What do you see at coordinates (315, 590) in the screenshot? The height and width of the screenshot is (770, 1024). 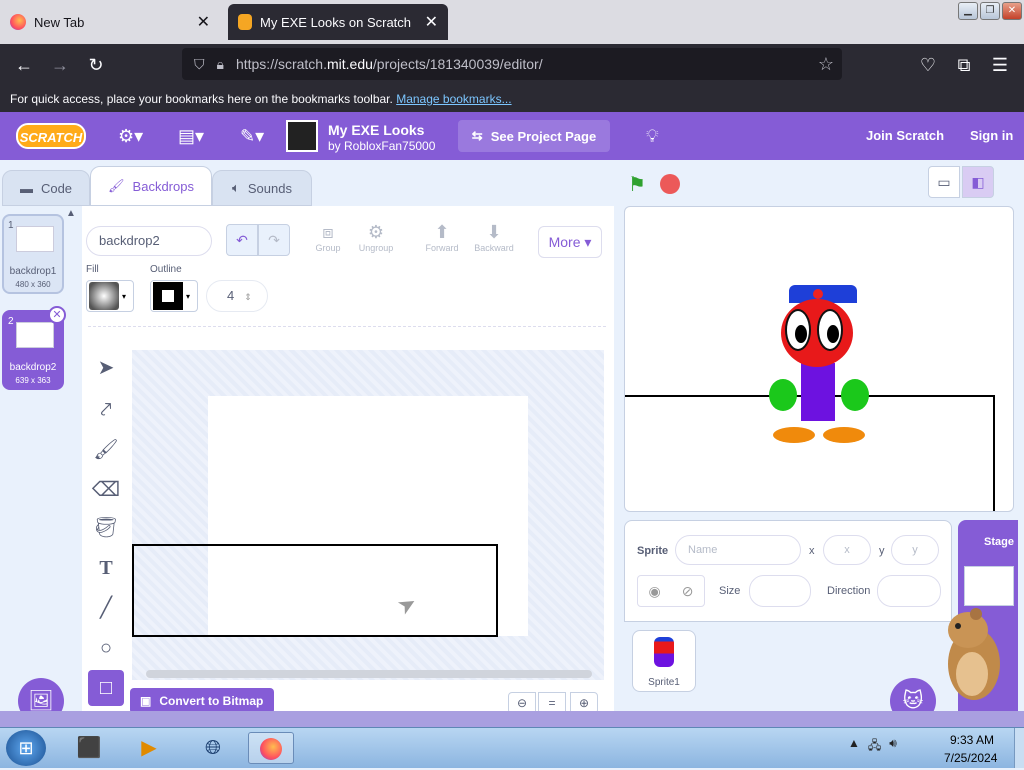 I see `rectangle-shape` at bounding box center [315, 590].